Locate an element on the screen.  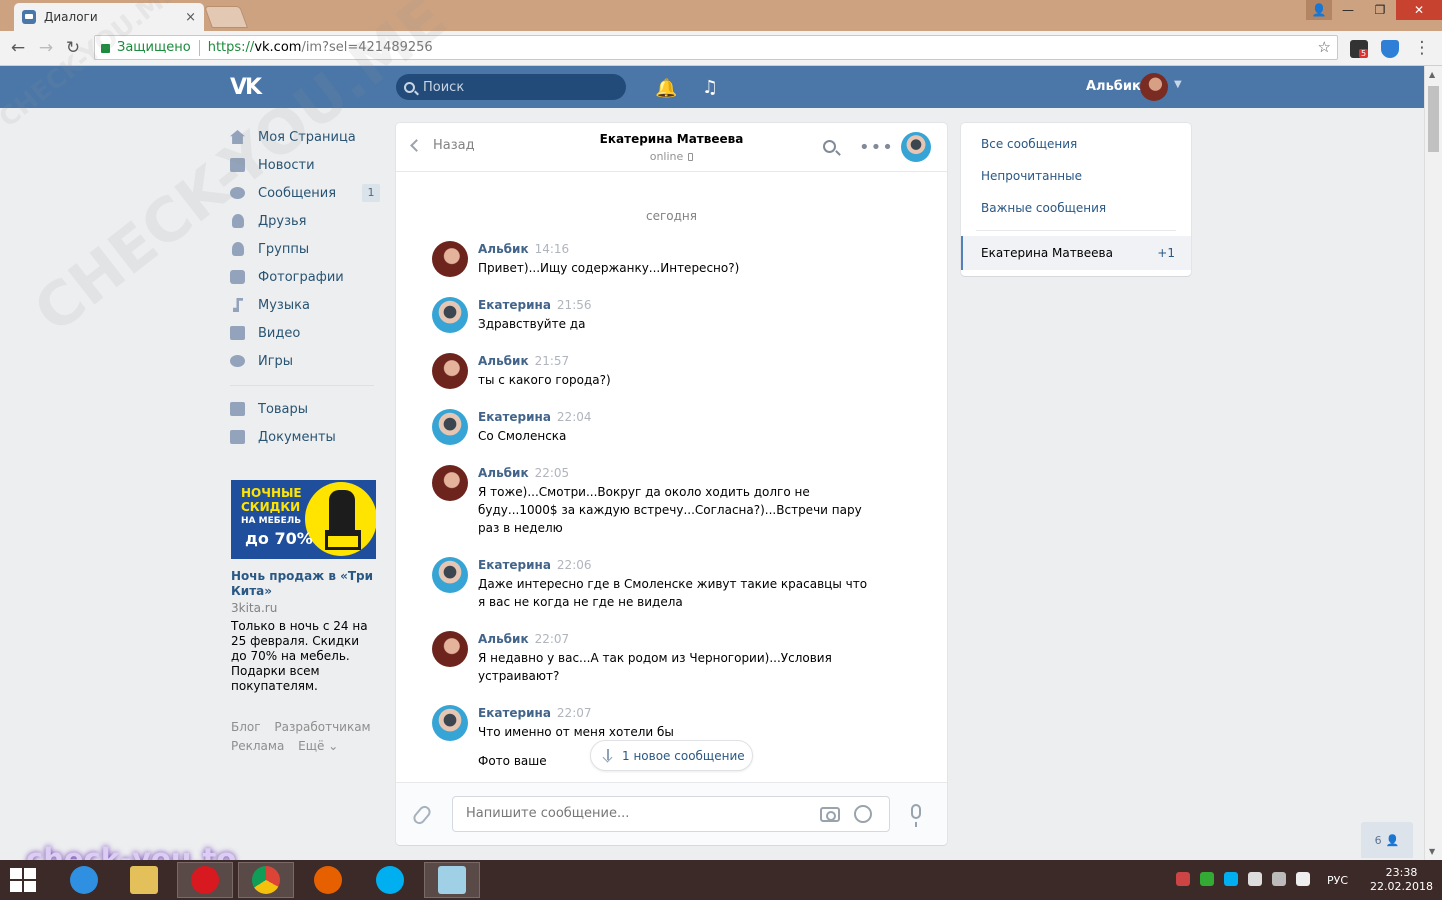
menu-item-goods: Товары is located at coordinates (305, 409).